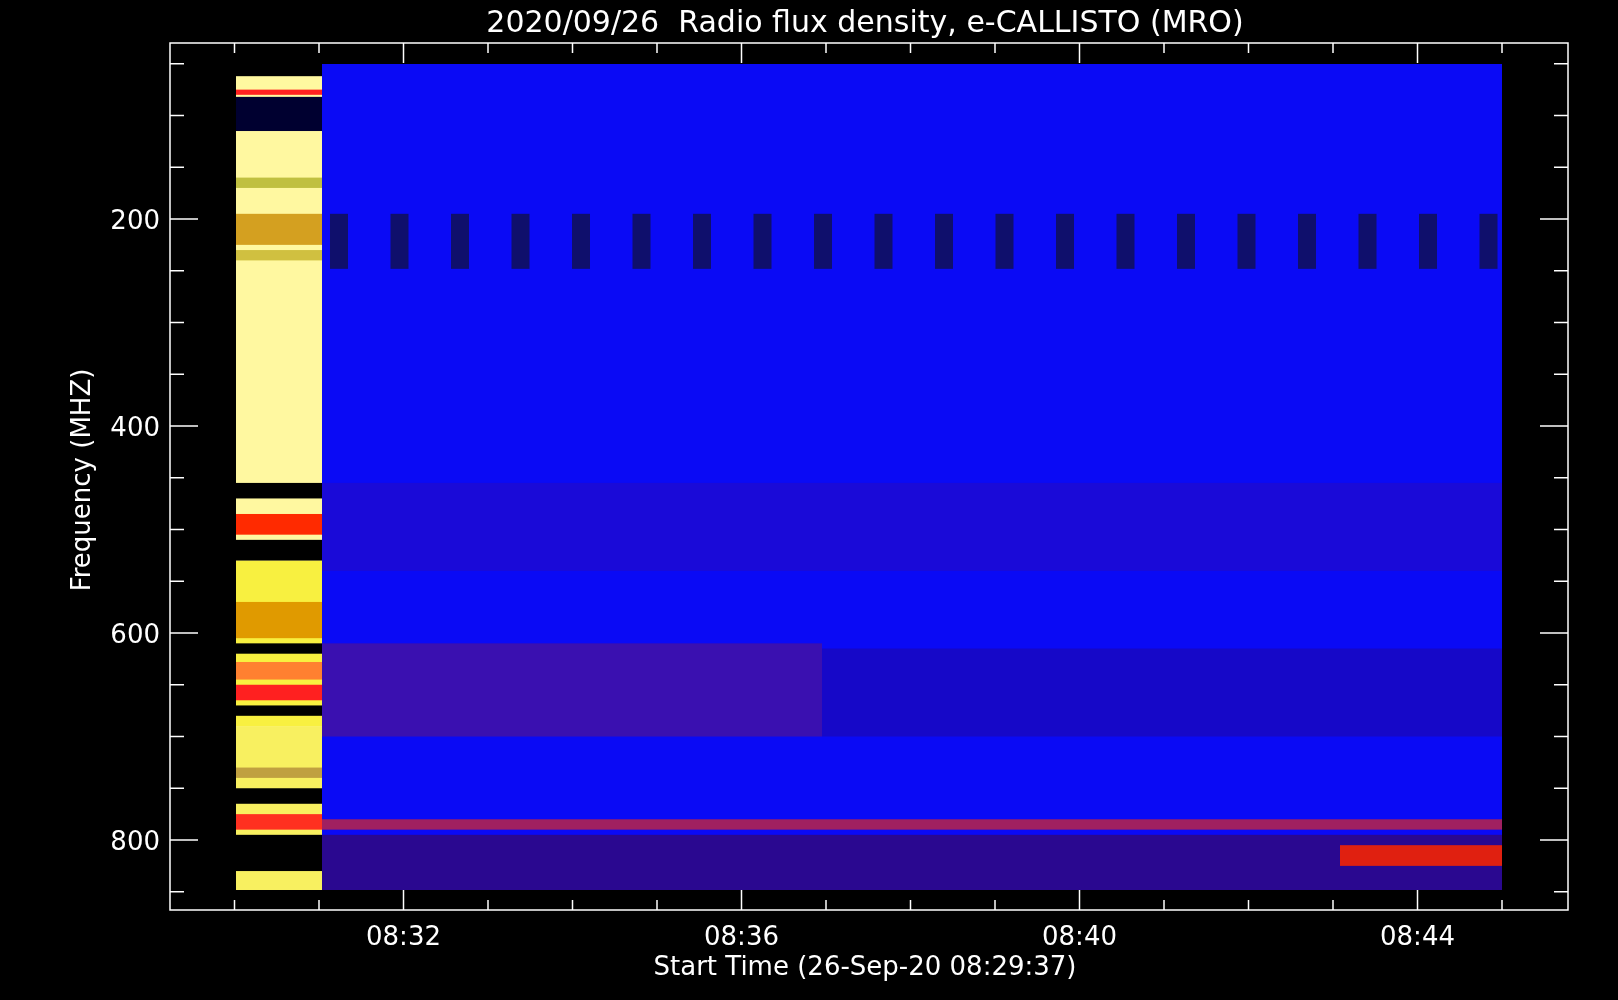 The height and width of the screenshot is (1000, 1618). I want to click on tick-label: 08:44, so click(1417, 936).